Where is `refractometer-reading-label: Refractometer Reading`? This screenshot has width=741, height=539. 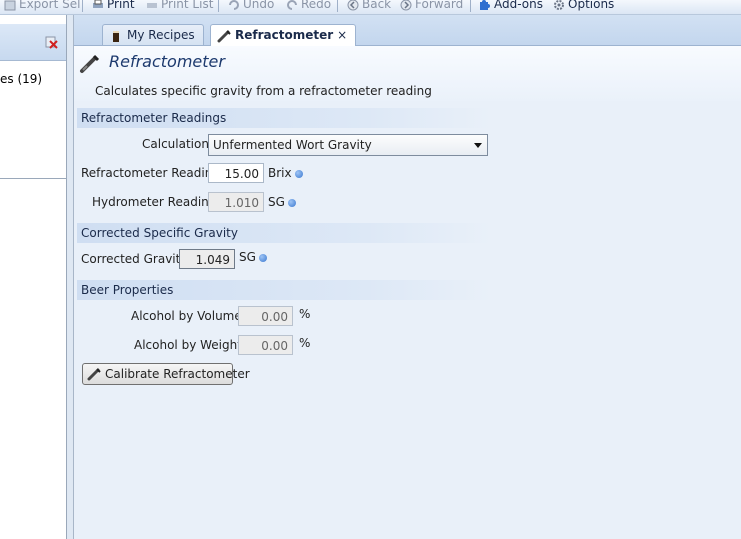 refractometer-reading-label: Refractometer Reading is located at coordinates (150, 173).